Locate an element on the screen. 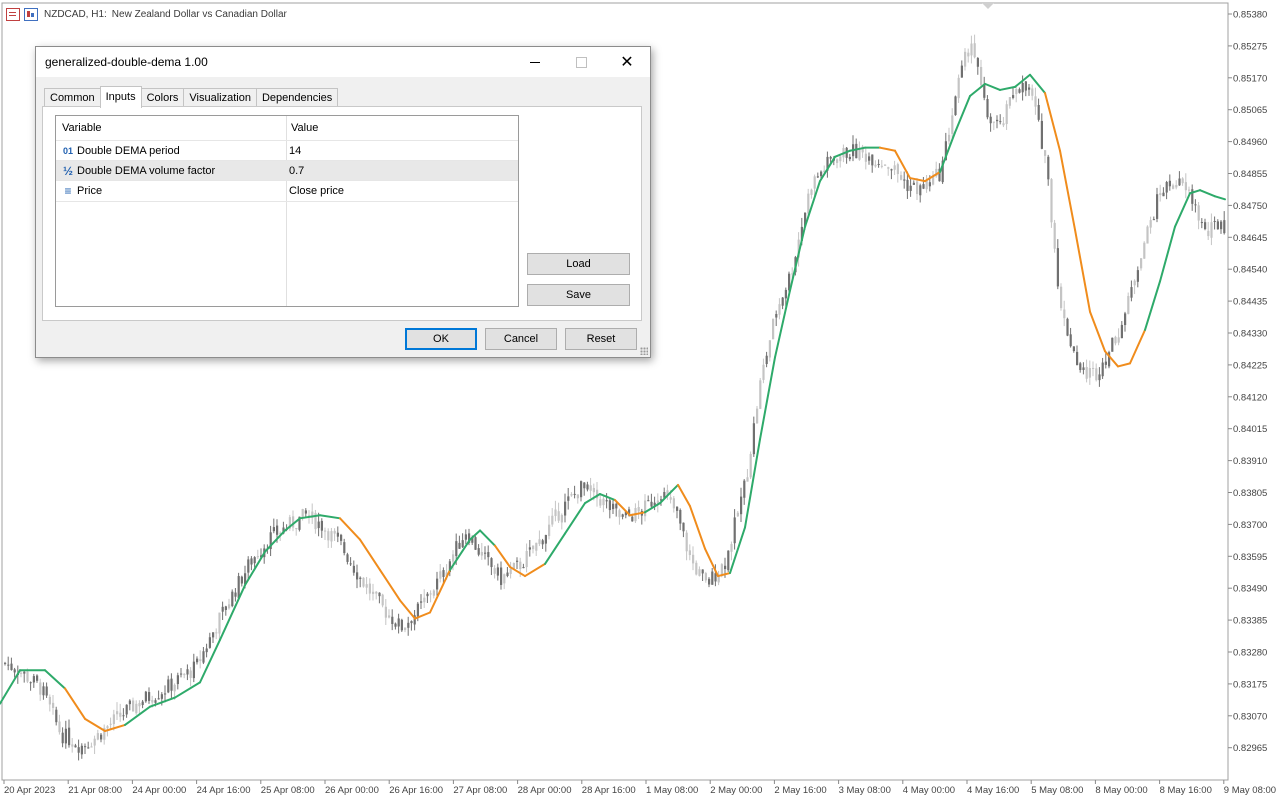  column-variable: Variable is located at coordinates (82, 128).